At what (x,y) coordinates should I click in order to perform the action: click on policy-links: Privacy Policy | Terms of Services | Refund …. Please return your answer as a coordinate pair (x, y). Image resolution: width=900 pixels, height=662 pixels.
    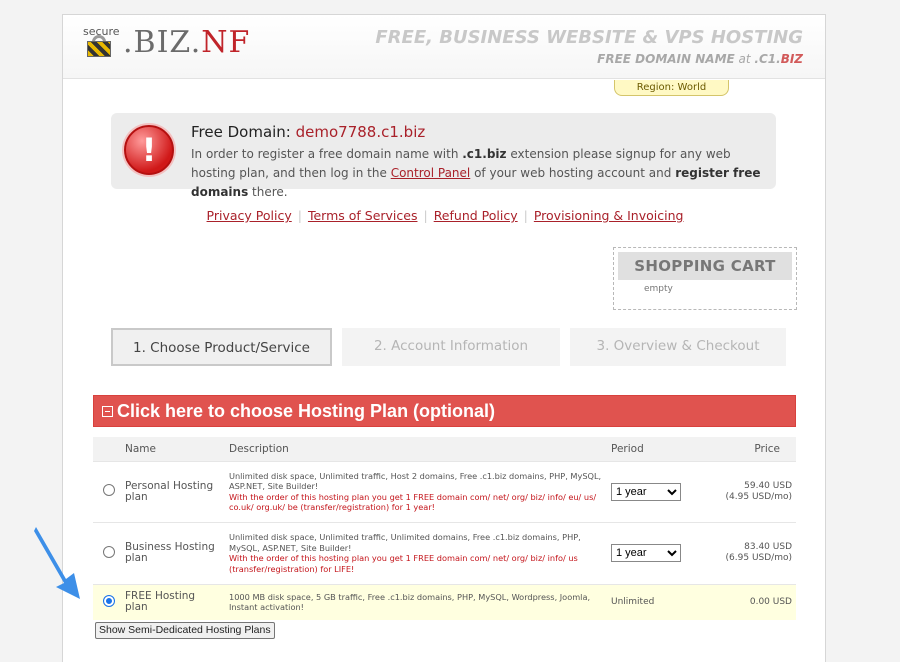
    Looking at the image, I should click on (445, 215).